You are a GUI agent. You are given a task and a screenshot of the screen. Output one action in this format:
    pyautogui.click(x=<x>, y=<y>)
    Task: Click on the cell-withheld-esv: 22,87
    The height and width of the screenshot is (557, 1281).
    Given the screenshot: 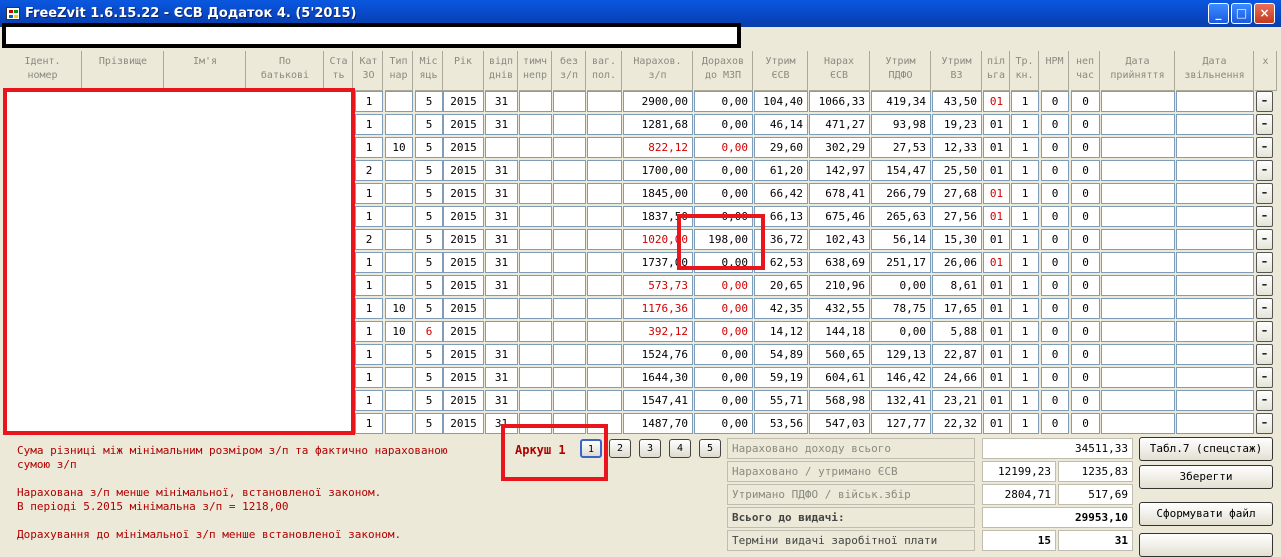 What is the action you would take?
    pyautogui.click(x=957, y=354)
    